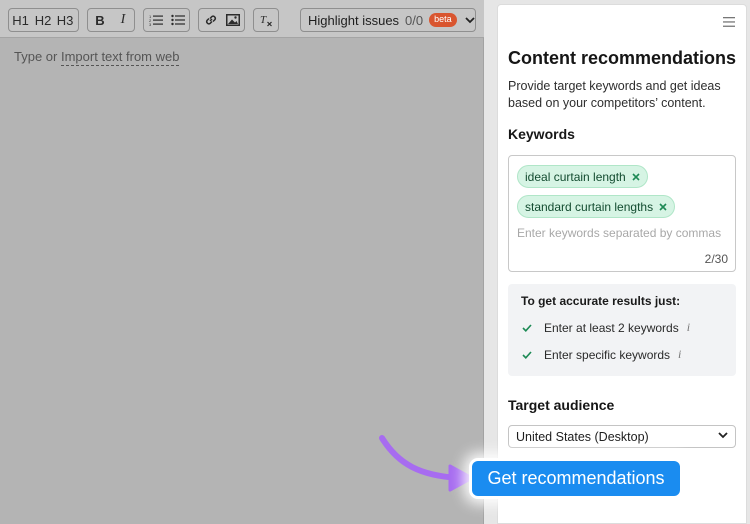 This screenshot has width=750, height=524. I want to click on keyword-chip: ideal curtain length, so click(582, 176).